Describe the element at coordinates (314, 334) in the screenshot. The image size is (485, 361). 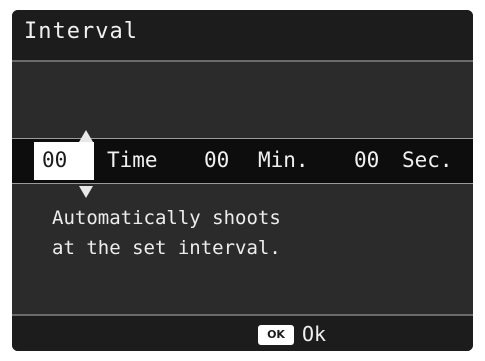
I see `ok-label: Ok` at that location.